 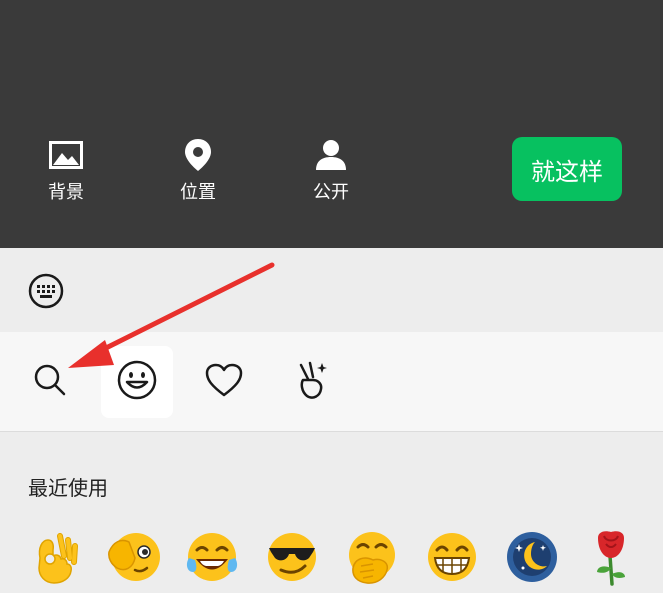 What do you see at coordinates (55, 557) in the screenshot?
I see `ok-hand-emoji` at bounding box center [55, 557].